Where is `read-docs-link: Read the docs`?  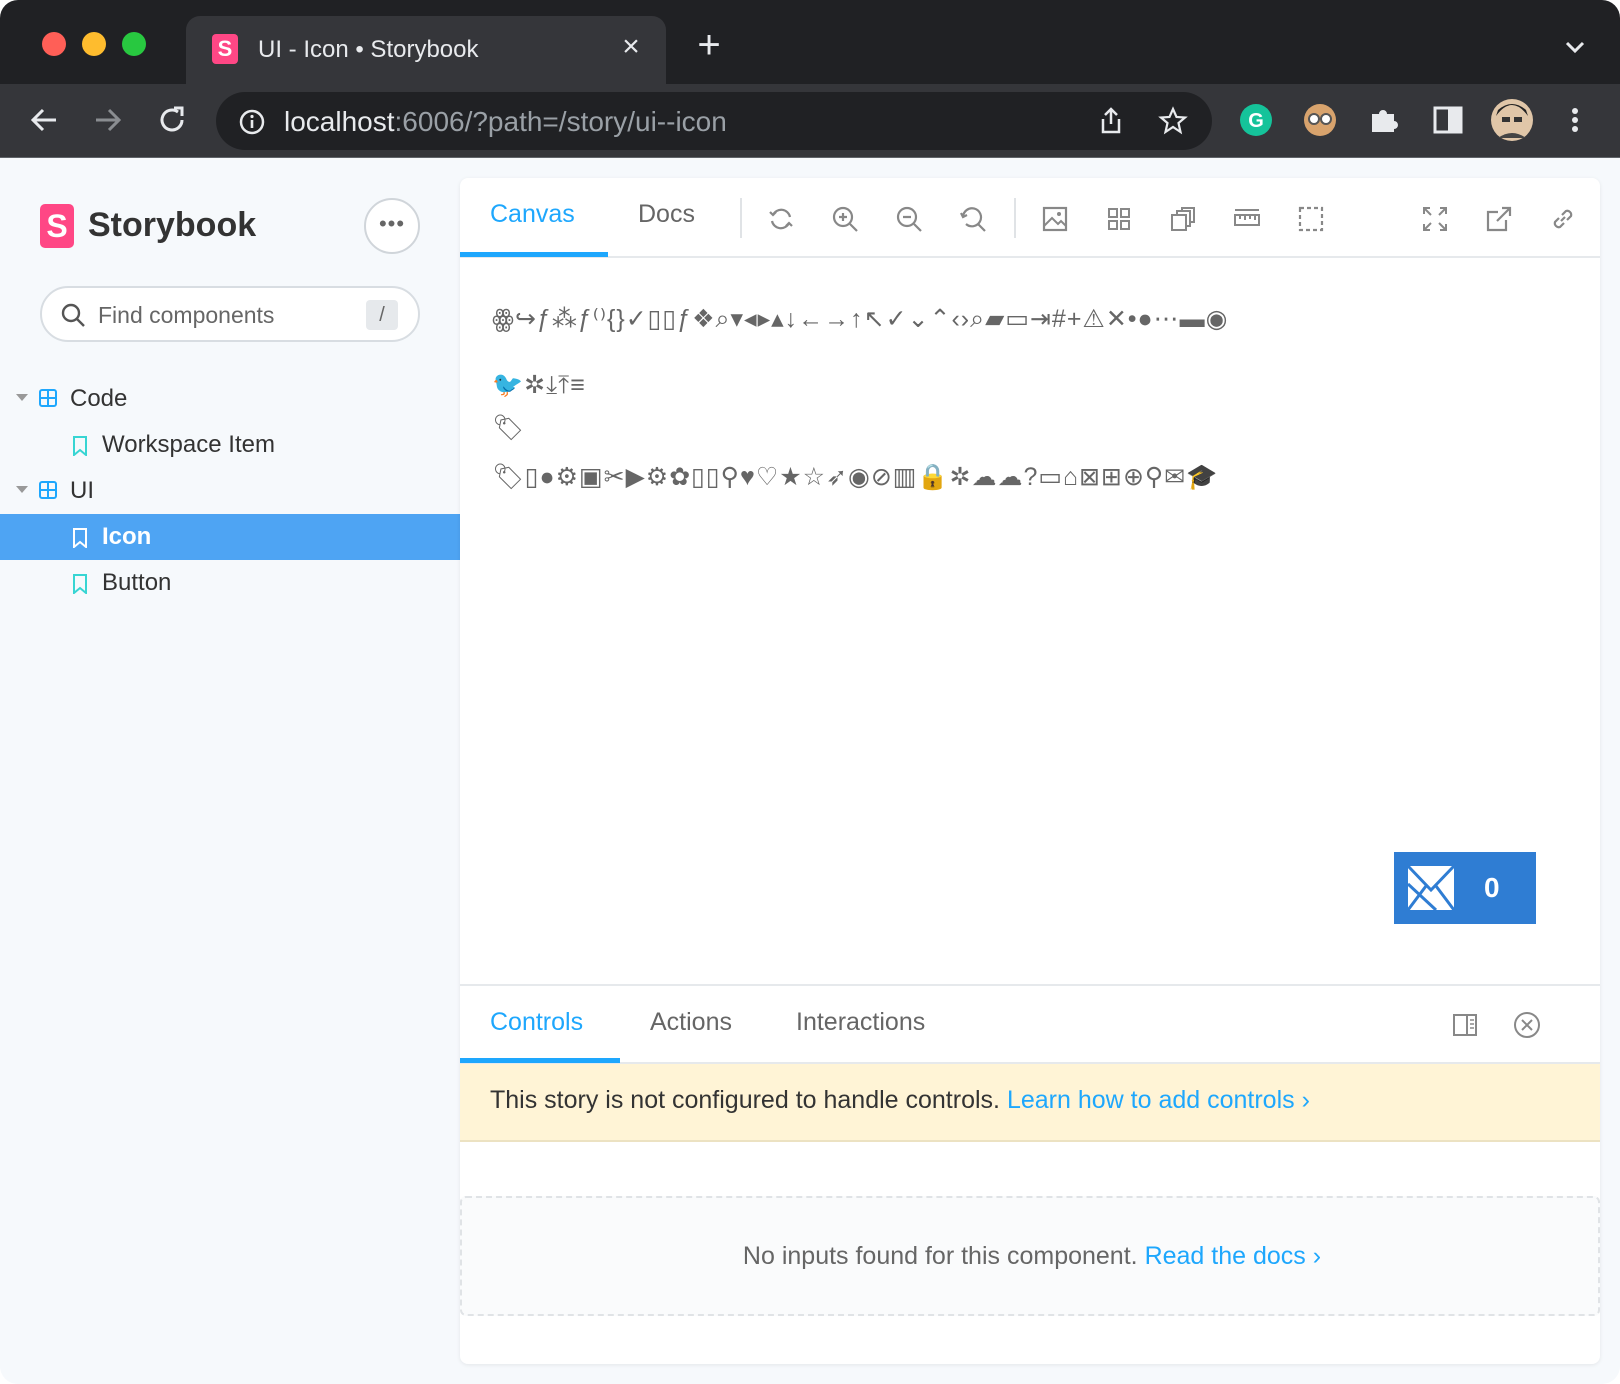 read-docs-link: Read the docs is located at coordinates (1225, 1256).